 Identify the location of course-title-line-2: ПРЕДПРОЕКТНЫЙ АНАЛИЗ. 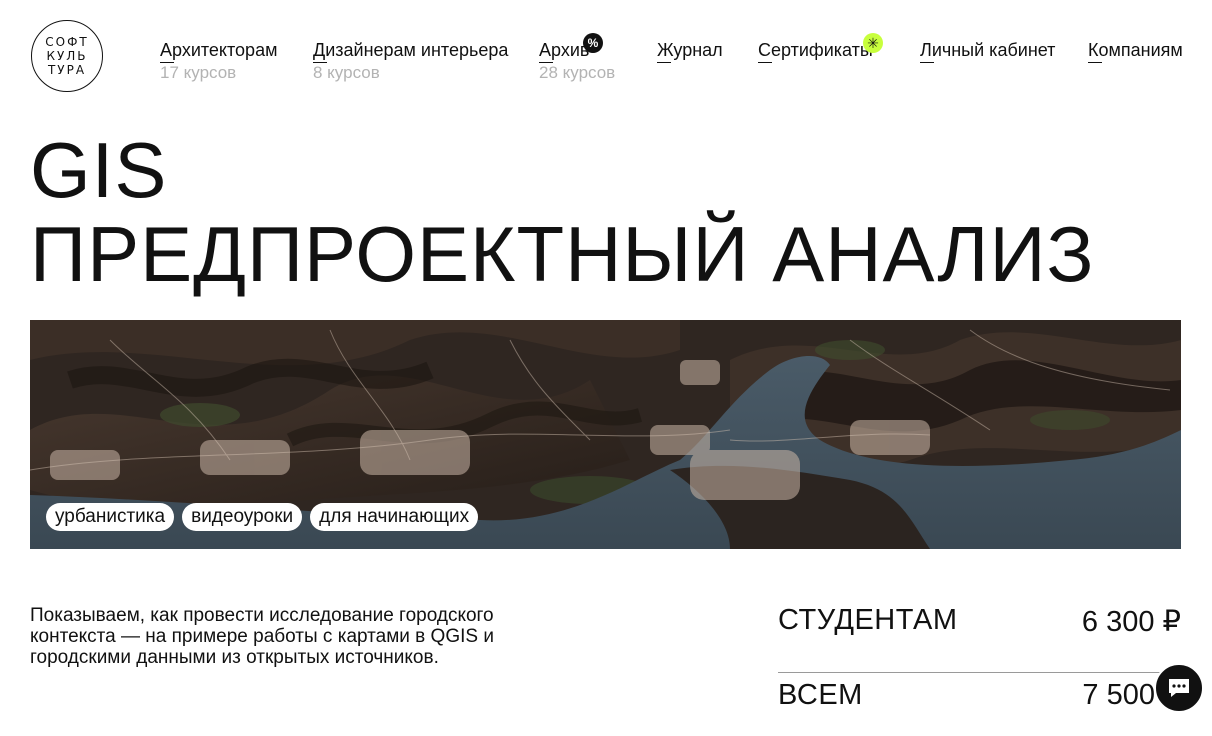
(562, 254).